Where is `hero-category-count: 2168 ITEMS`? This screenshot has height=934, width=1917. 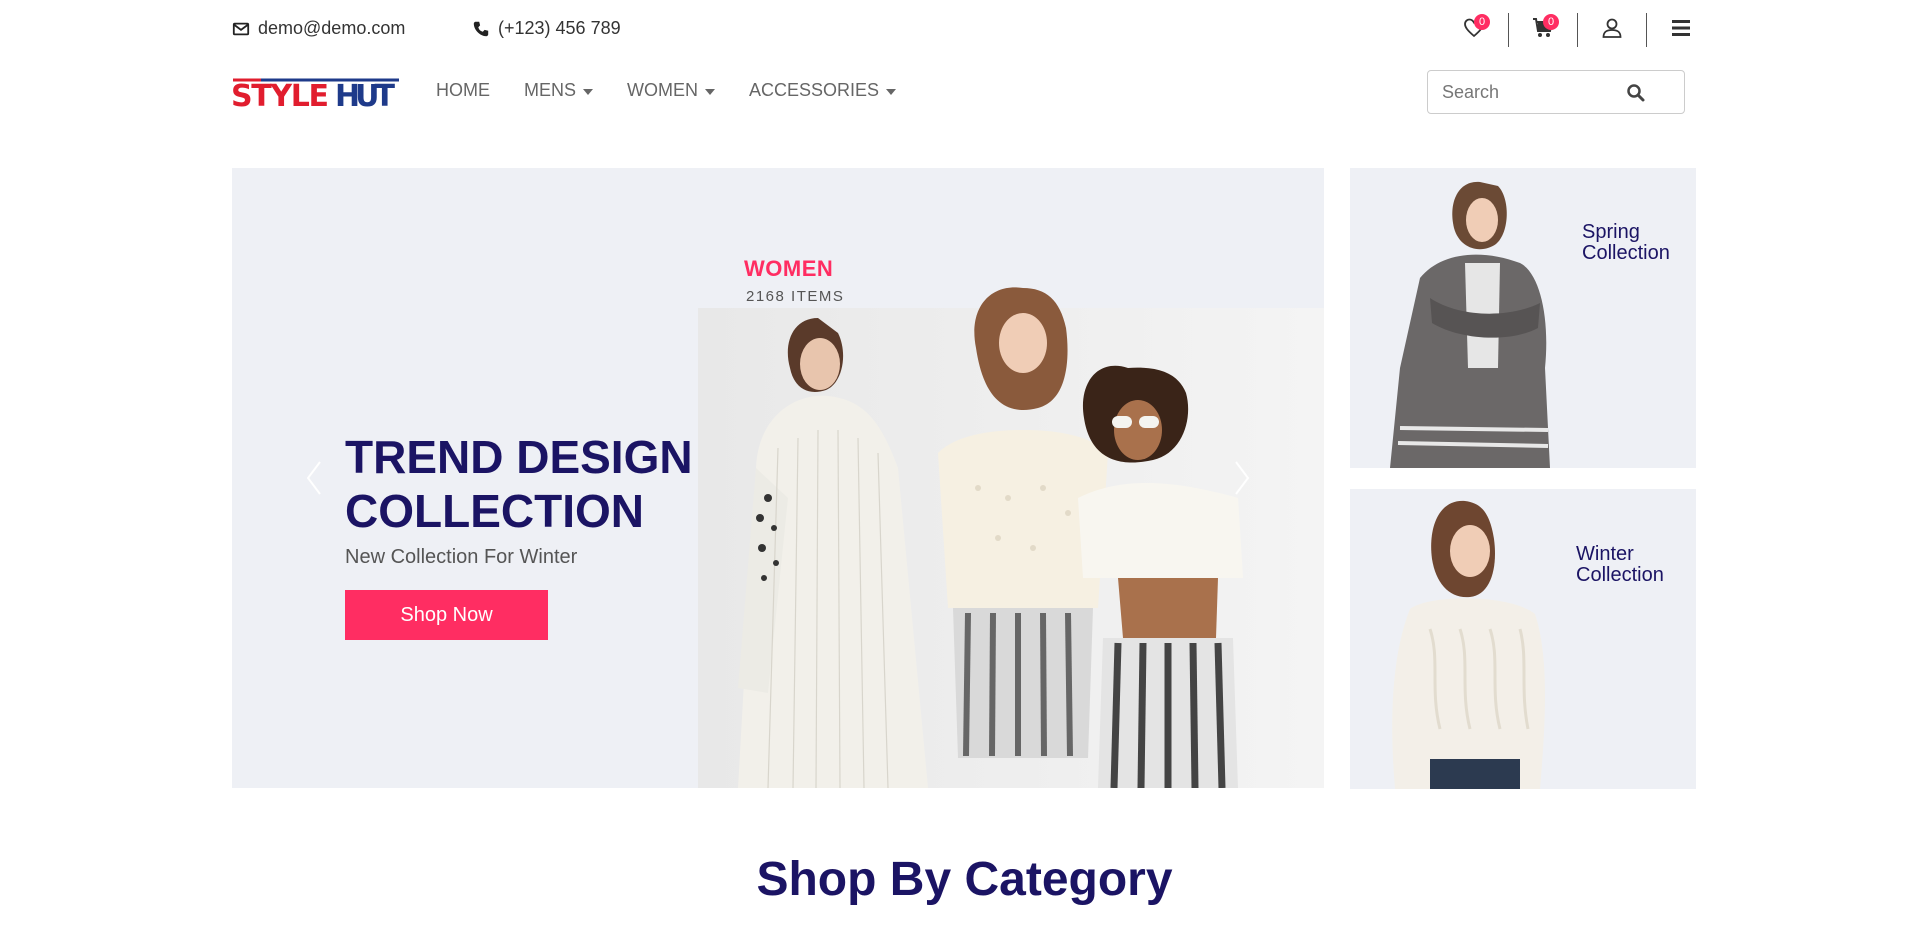
hero-category-count: 2168 ITEMS is located at coordinates (795, 296).